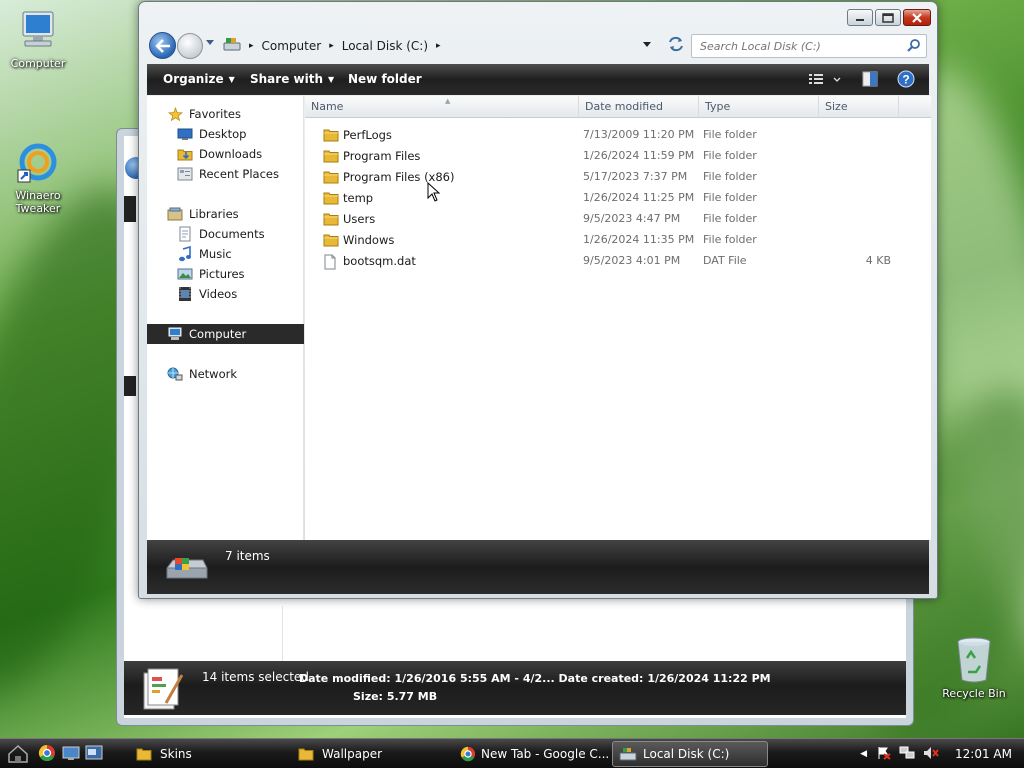 The width and height of the screenshot is (1024, 768). Describe the element at coordinates (292, 79) in the screenshot. I see `share-with-button: Share with ▼` at that location.